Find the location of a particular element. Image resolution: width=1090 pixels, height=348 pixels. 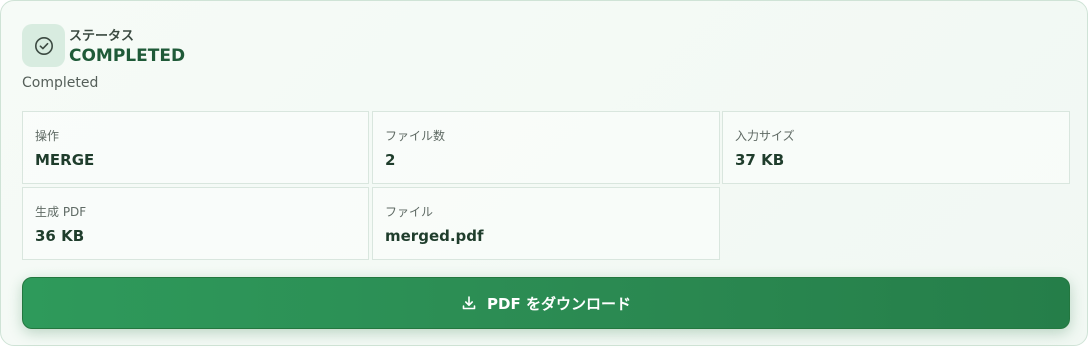

detail-cell-file: ファイル merged.pdf is located at coordinates (546, 223).